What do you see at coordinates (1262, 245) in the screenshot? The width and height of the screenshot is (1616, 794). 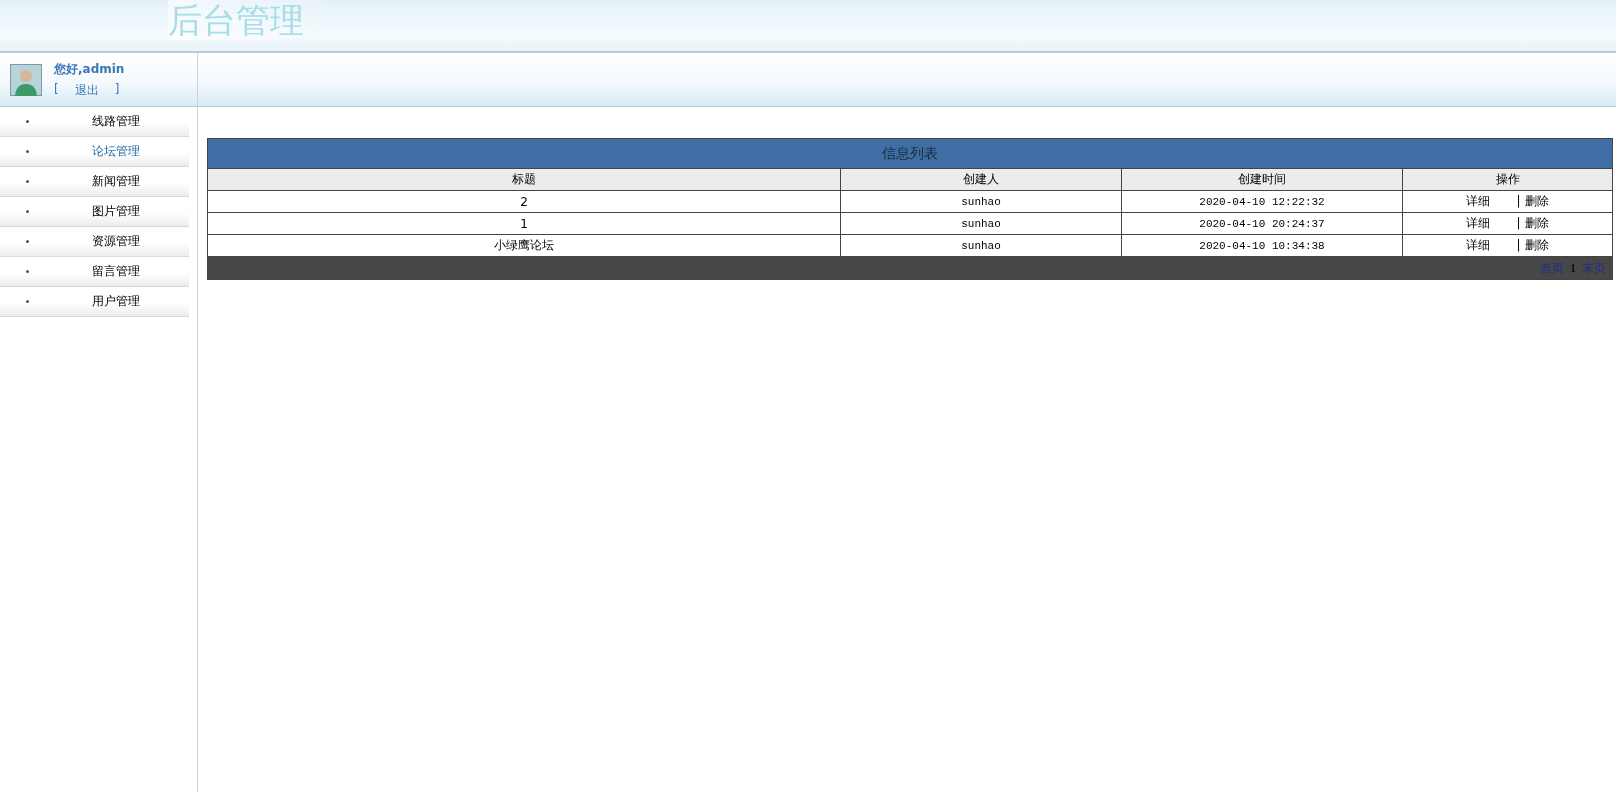 I see `table-cell: 2020-04-10 10:34:38` at bounding box center [1262, 245].